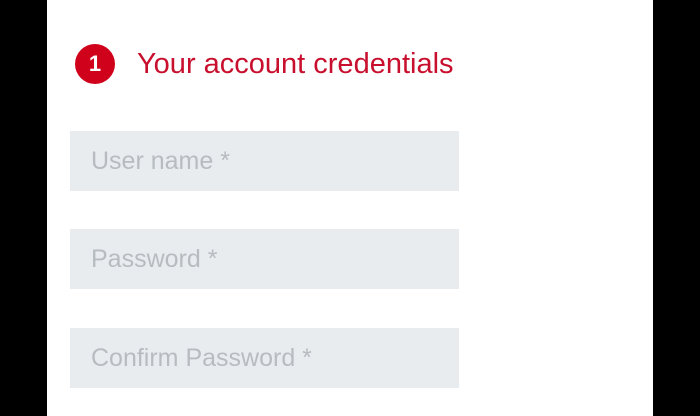 The height and width of the screenshot is (416, 700). Describe the element at coordinates (264, 259) in the screenshot. I see `password-field` at that location.